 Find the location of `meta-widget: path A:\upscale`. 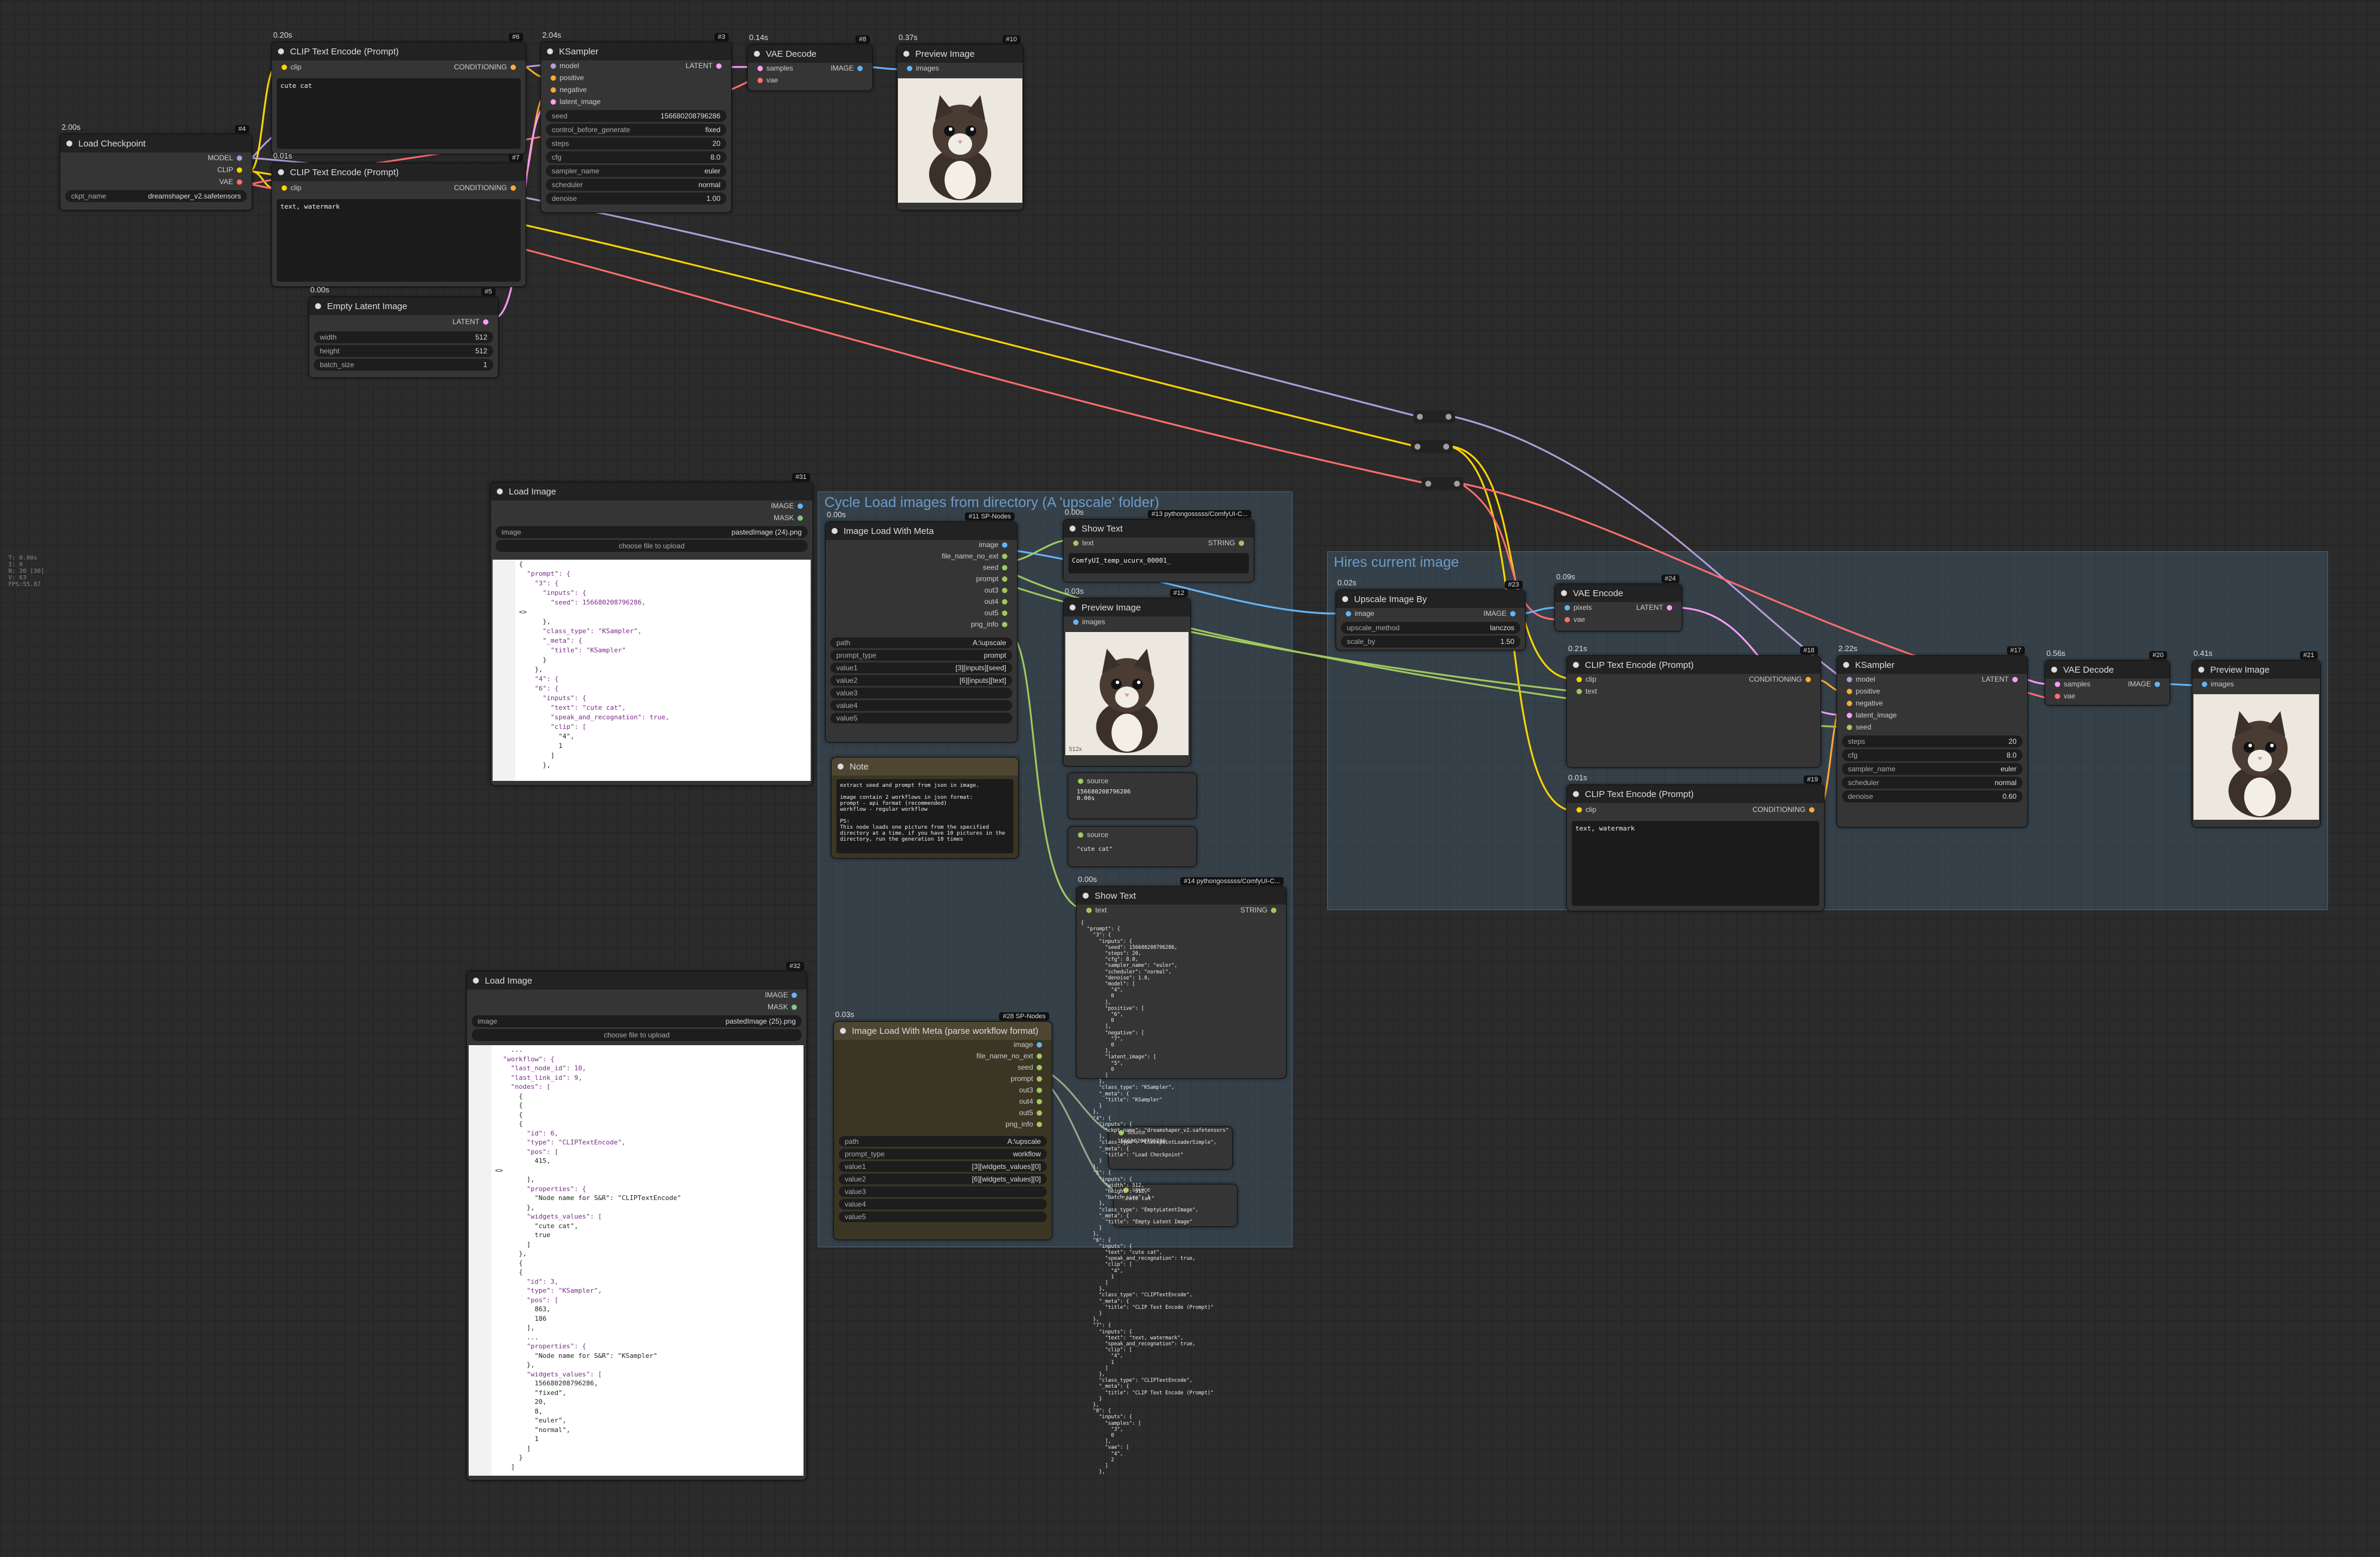

meta-widget: path A:\upscale is located at coordinates (943, 1141).